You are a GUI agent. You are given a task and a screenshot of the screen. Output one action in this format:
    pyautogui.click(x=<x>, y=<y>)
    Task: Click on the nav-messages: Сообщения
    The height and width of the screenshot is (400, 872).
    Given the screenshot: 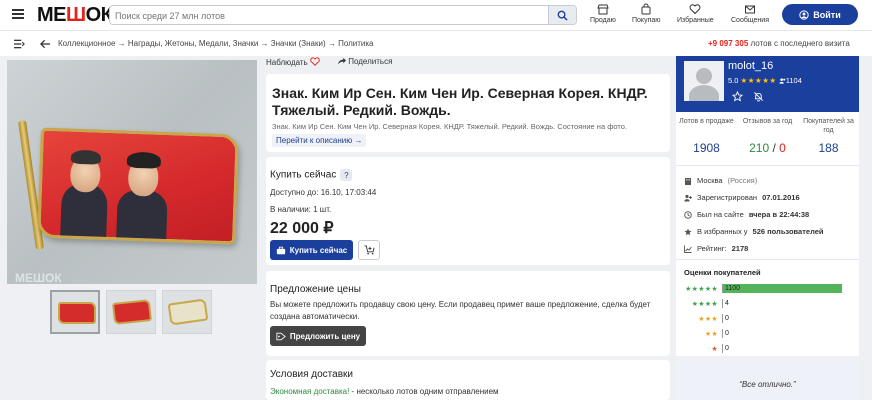 What is the action you would take?
    pyautogui.click(x=750, y=16)
    